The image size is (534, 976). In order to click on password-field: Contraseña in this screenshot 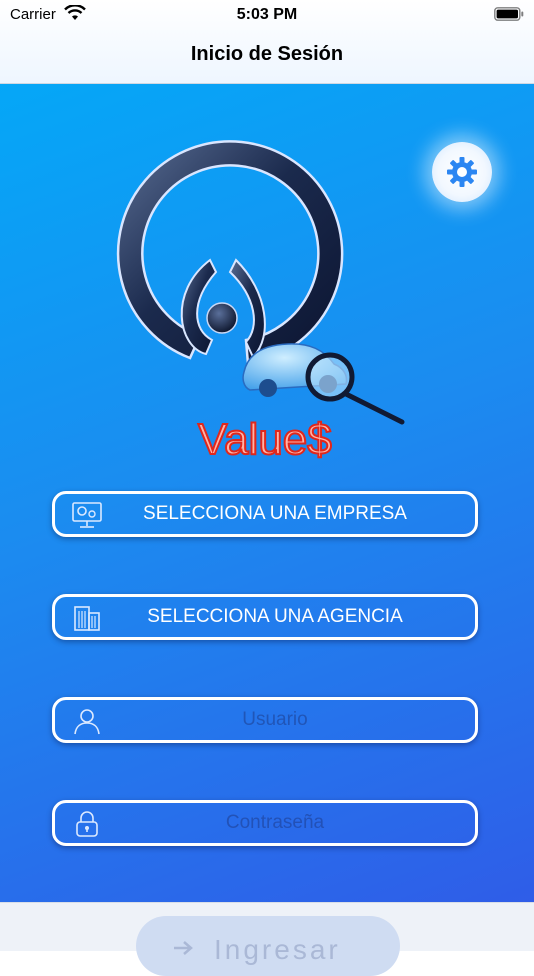, I will do `click(265, 823)`.